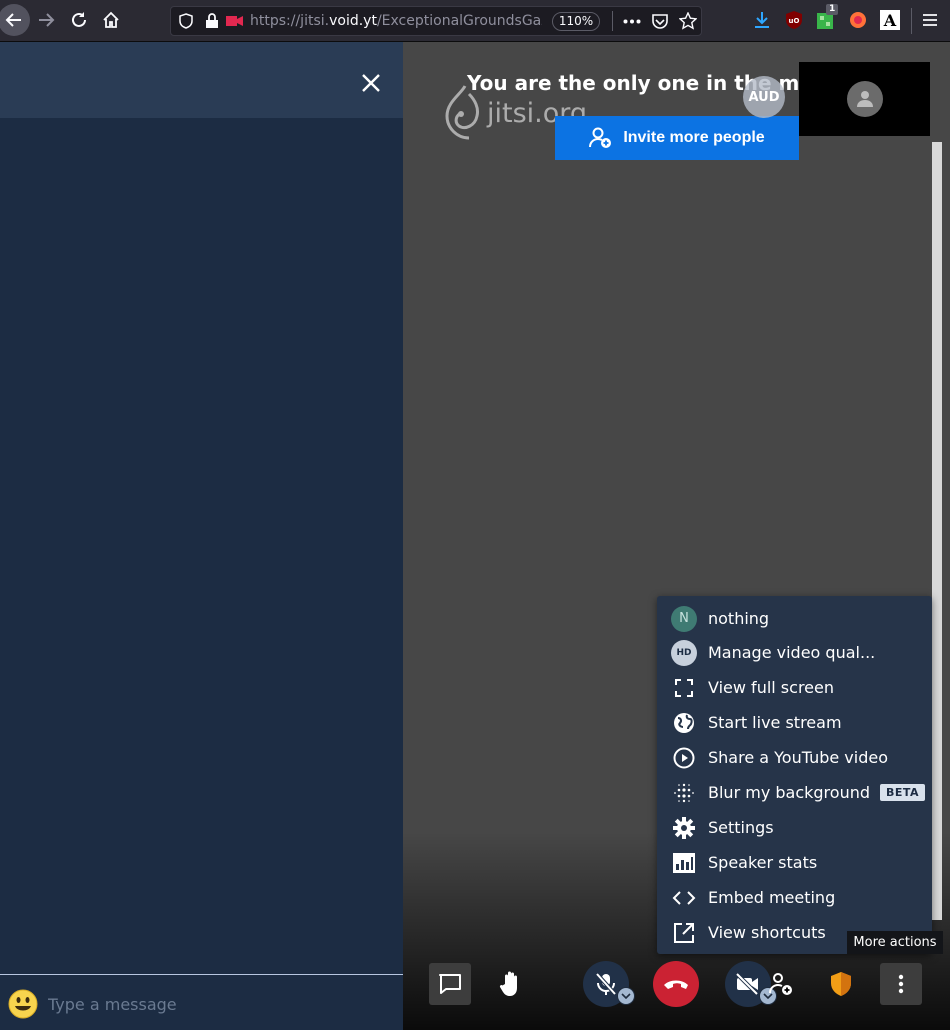 The width and height of the screenshot is (950, 1030). I want to click on participants-button, so click(781, 984).